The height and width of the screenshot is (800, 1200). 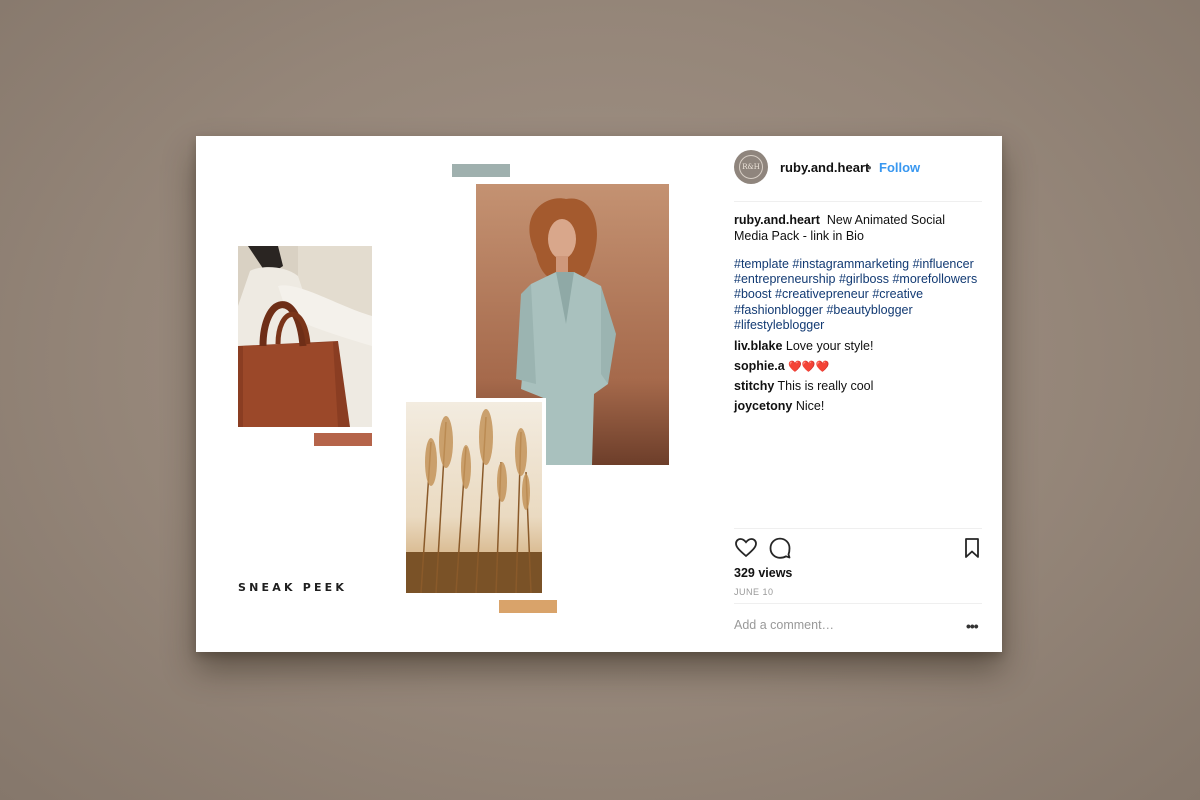 I want to click on comment-username: stitchy, so click(x=754, y=386).